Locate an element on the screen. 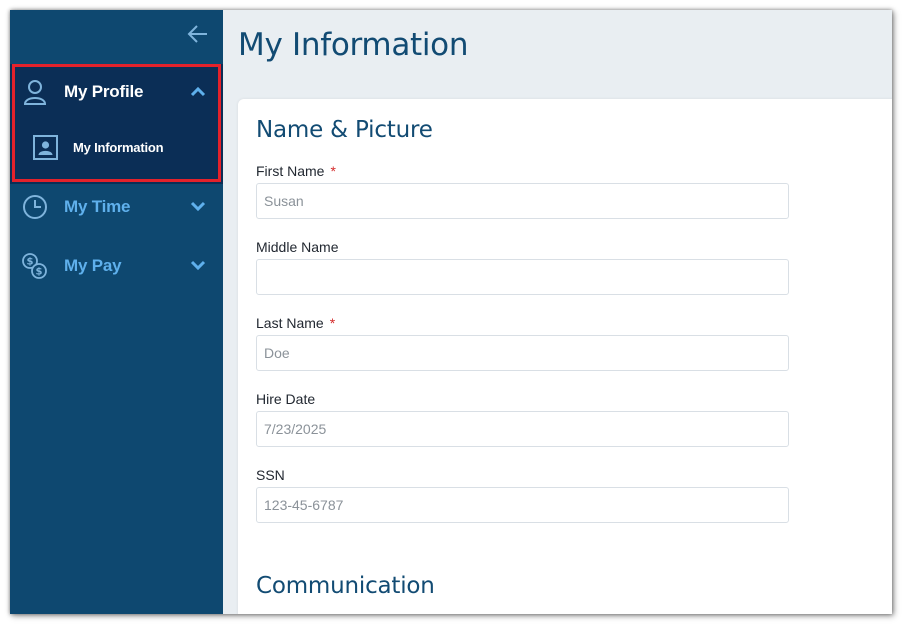  sidebar-subitem-label: My Information is located at coordinates (118, 147).